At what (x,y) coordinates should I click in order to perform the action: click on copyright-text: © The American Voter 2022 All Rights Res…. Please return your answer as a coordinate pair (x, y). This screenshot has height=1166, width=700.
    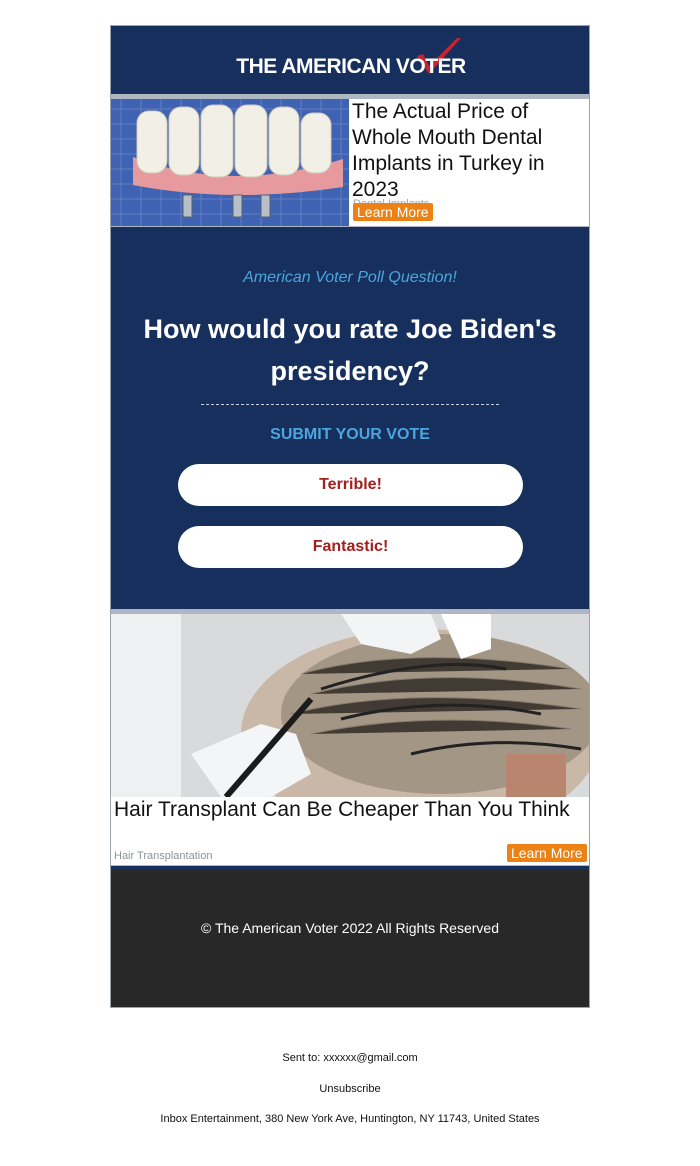
    Looking at the image, I should click on (350, 928).